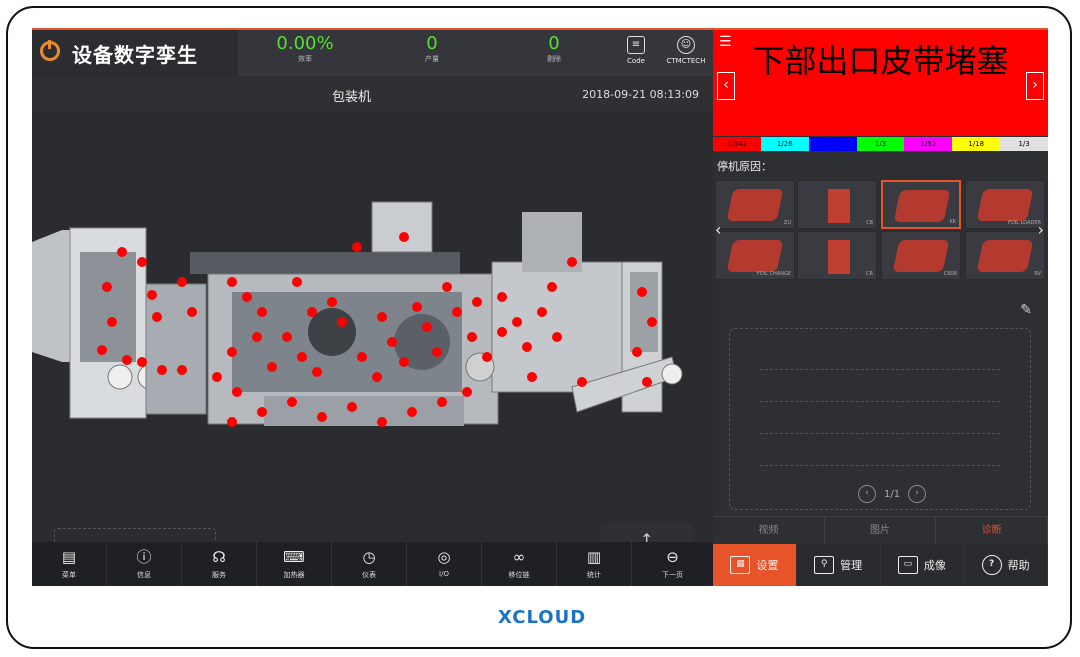  Describe the element at coordinates (686, 45) in the screenshot. I see `user-icon: ☺` at that location.